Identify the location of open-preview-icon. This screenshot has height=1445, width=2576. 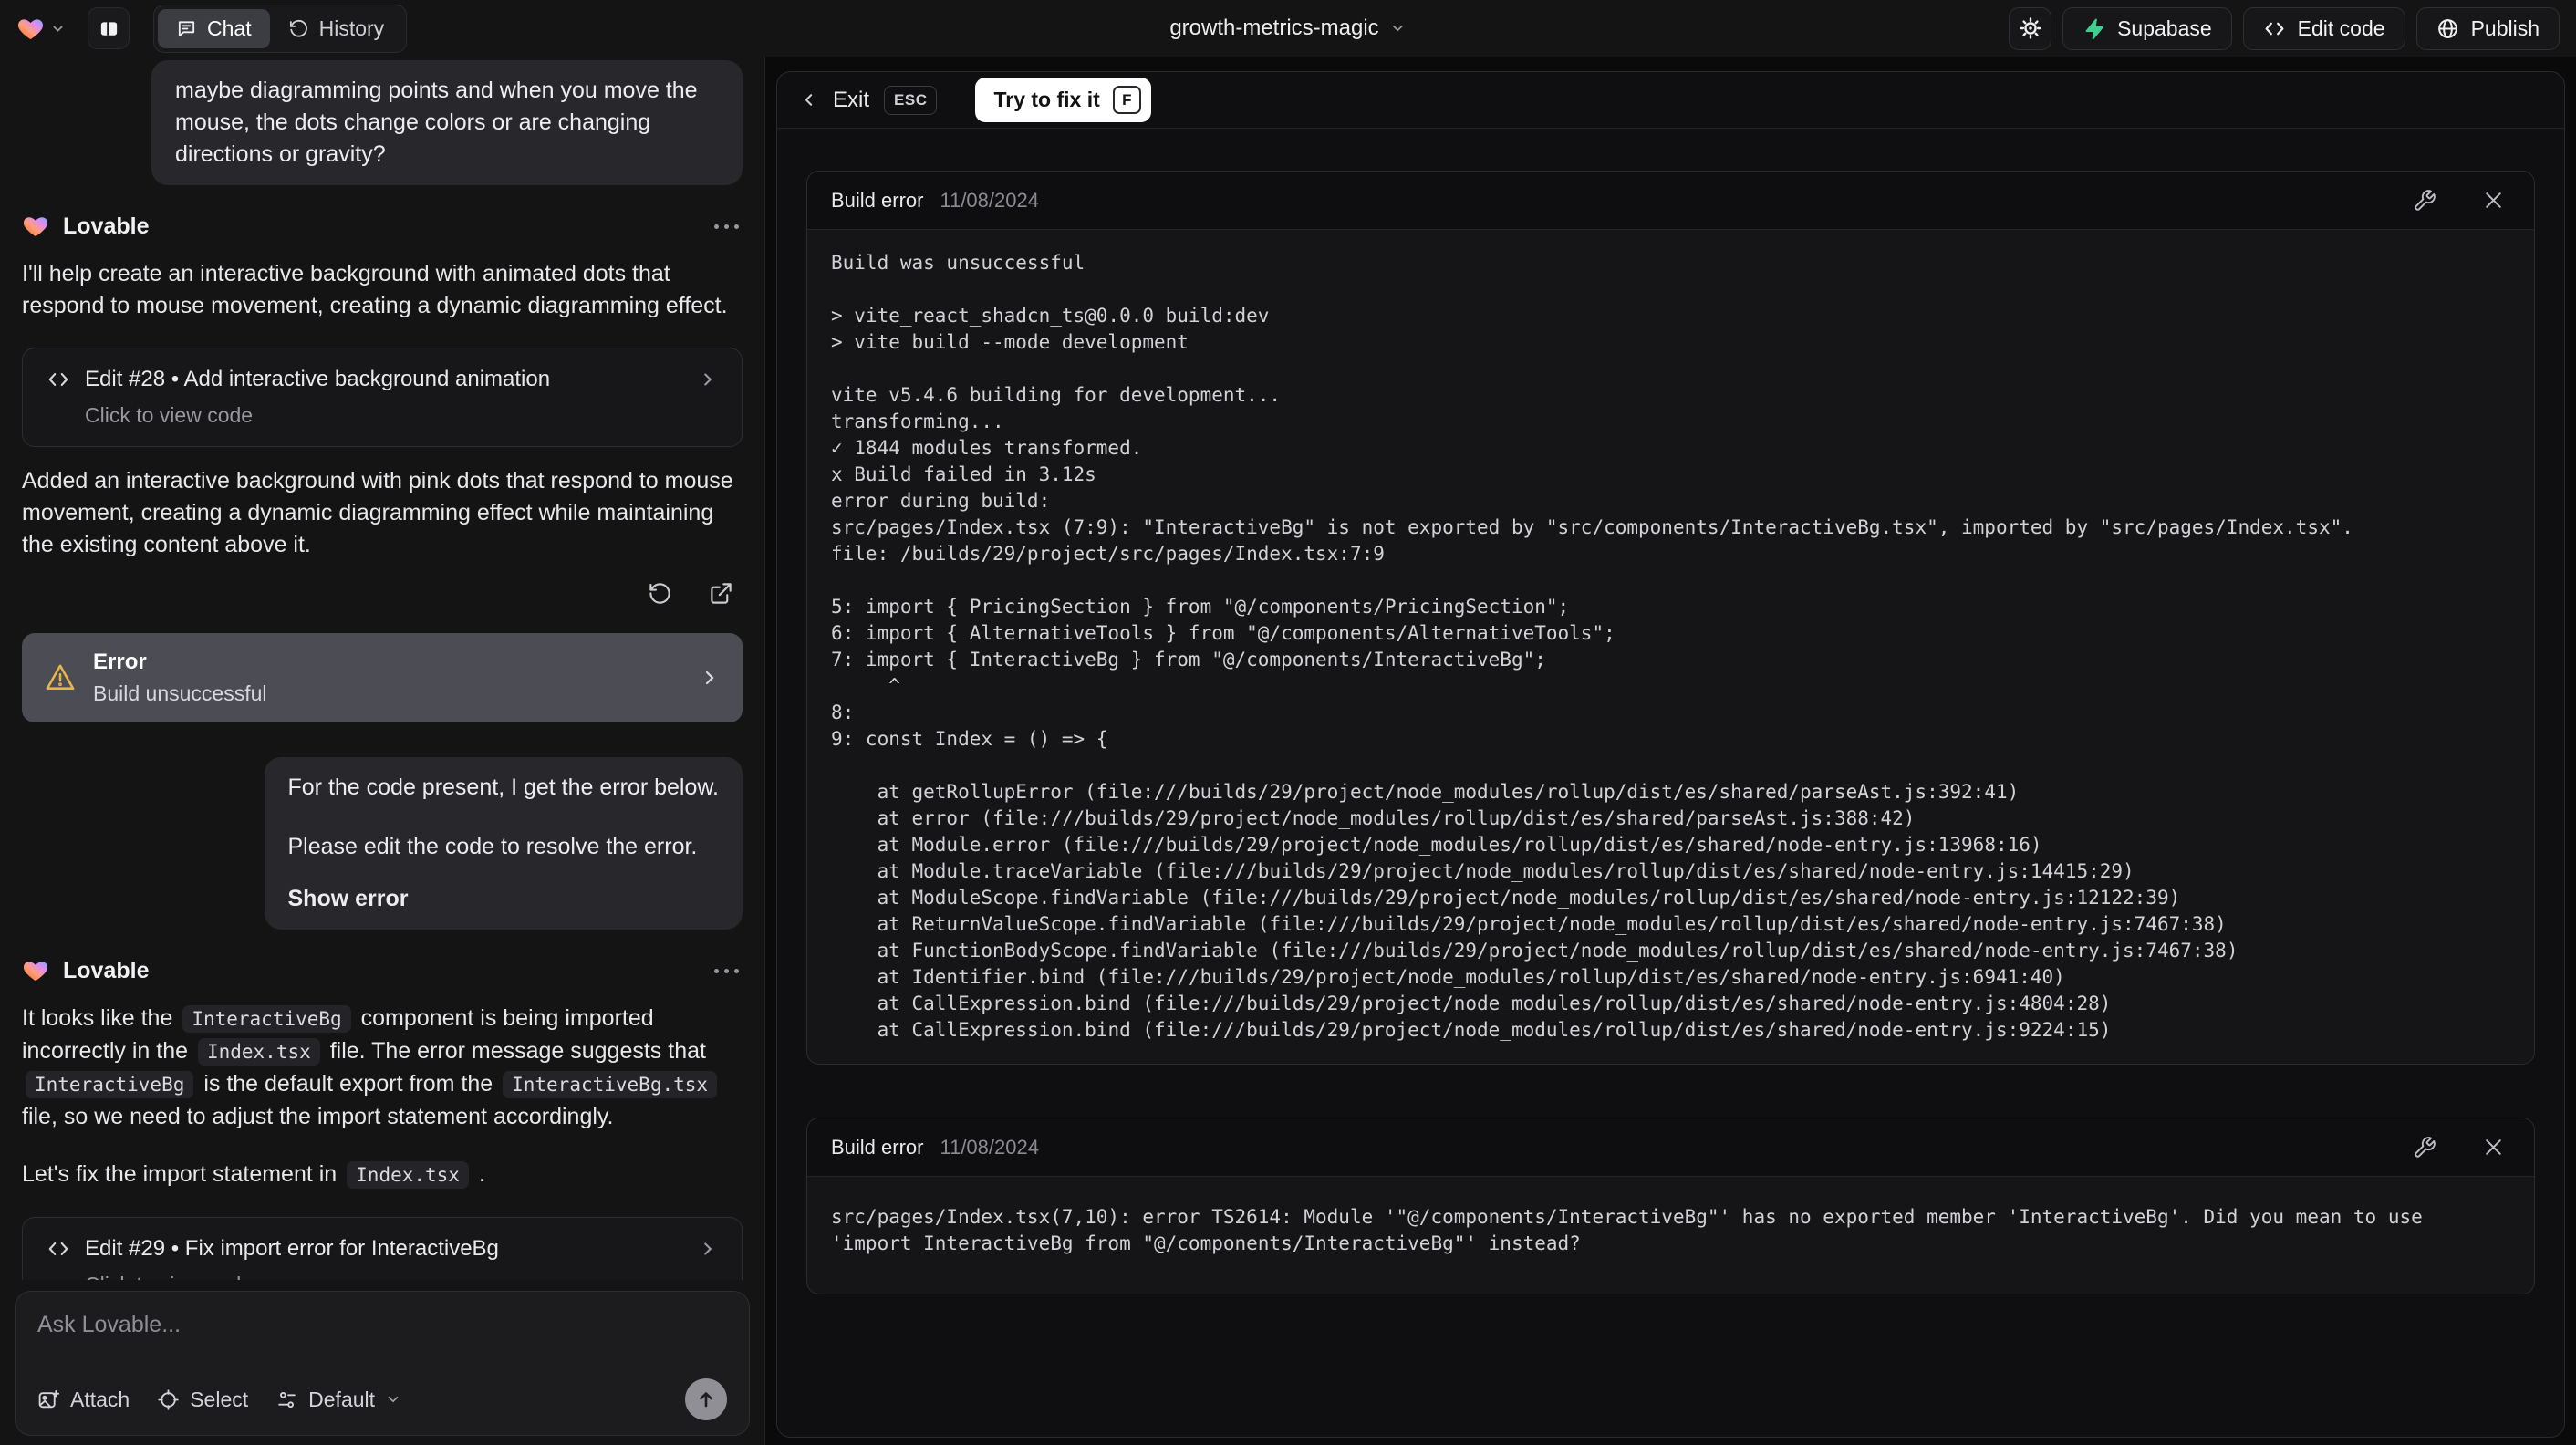
(721, 593).